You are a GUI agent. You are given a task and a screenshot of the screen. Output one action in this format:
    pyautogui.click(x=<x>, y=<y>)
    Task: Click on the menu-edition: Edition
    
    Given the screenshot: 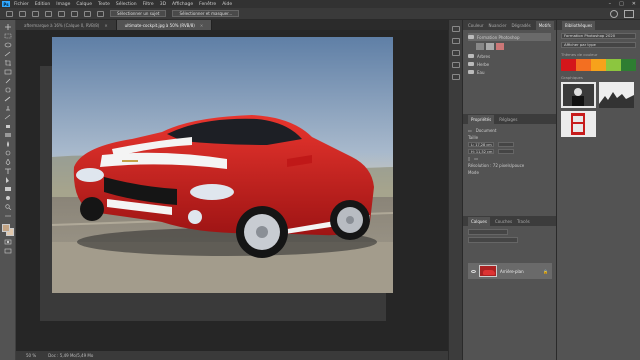 What is the action you would take?
    pyautogui.click(x=43, y=4)
    